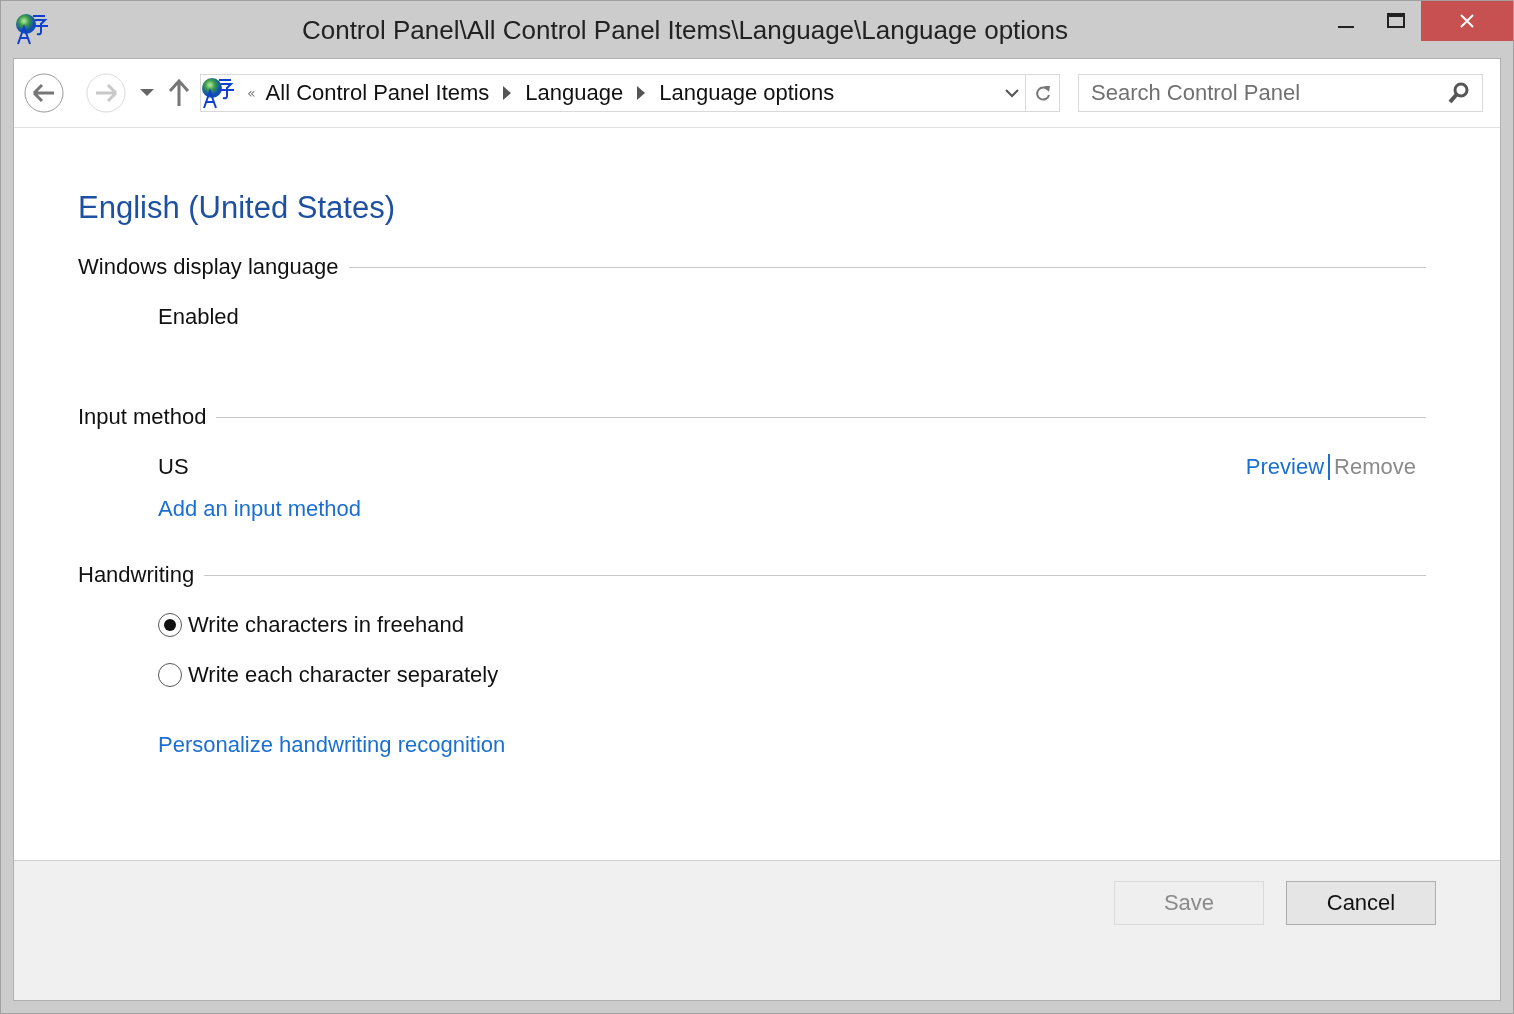 The width and height of the screenshot is (1514, 1014). Describe the element at coordinates (179, 93) in the screenshot. I see `up-button` at that location.